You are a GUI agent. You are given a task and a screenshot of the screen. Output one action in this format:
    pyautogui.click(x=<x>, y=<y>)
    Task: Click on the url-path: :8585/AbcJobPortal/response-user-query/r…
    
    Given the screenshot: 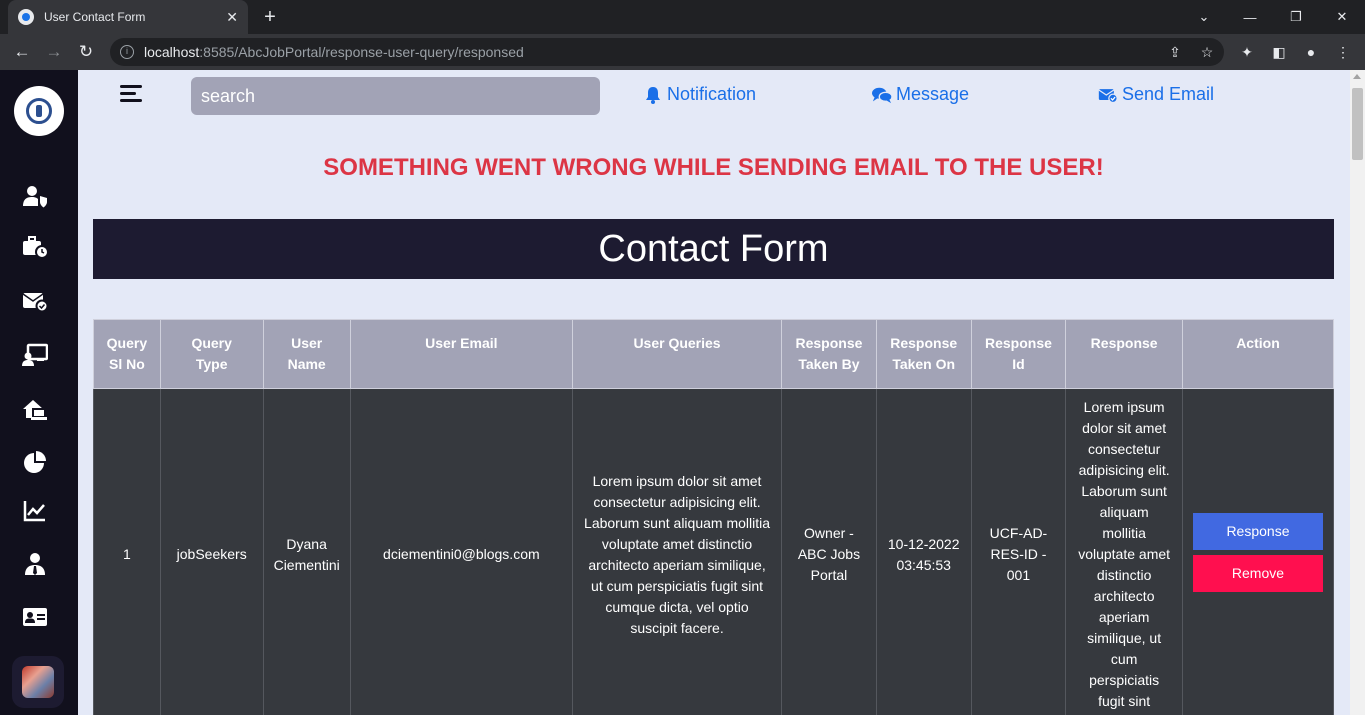 What is the action you would take?
    pyautogui.click(x=361, y=52)
    